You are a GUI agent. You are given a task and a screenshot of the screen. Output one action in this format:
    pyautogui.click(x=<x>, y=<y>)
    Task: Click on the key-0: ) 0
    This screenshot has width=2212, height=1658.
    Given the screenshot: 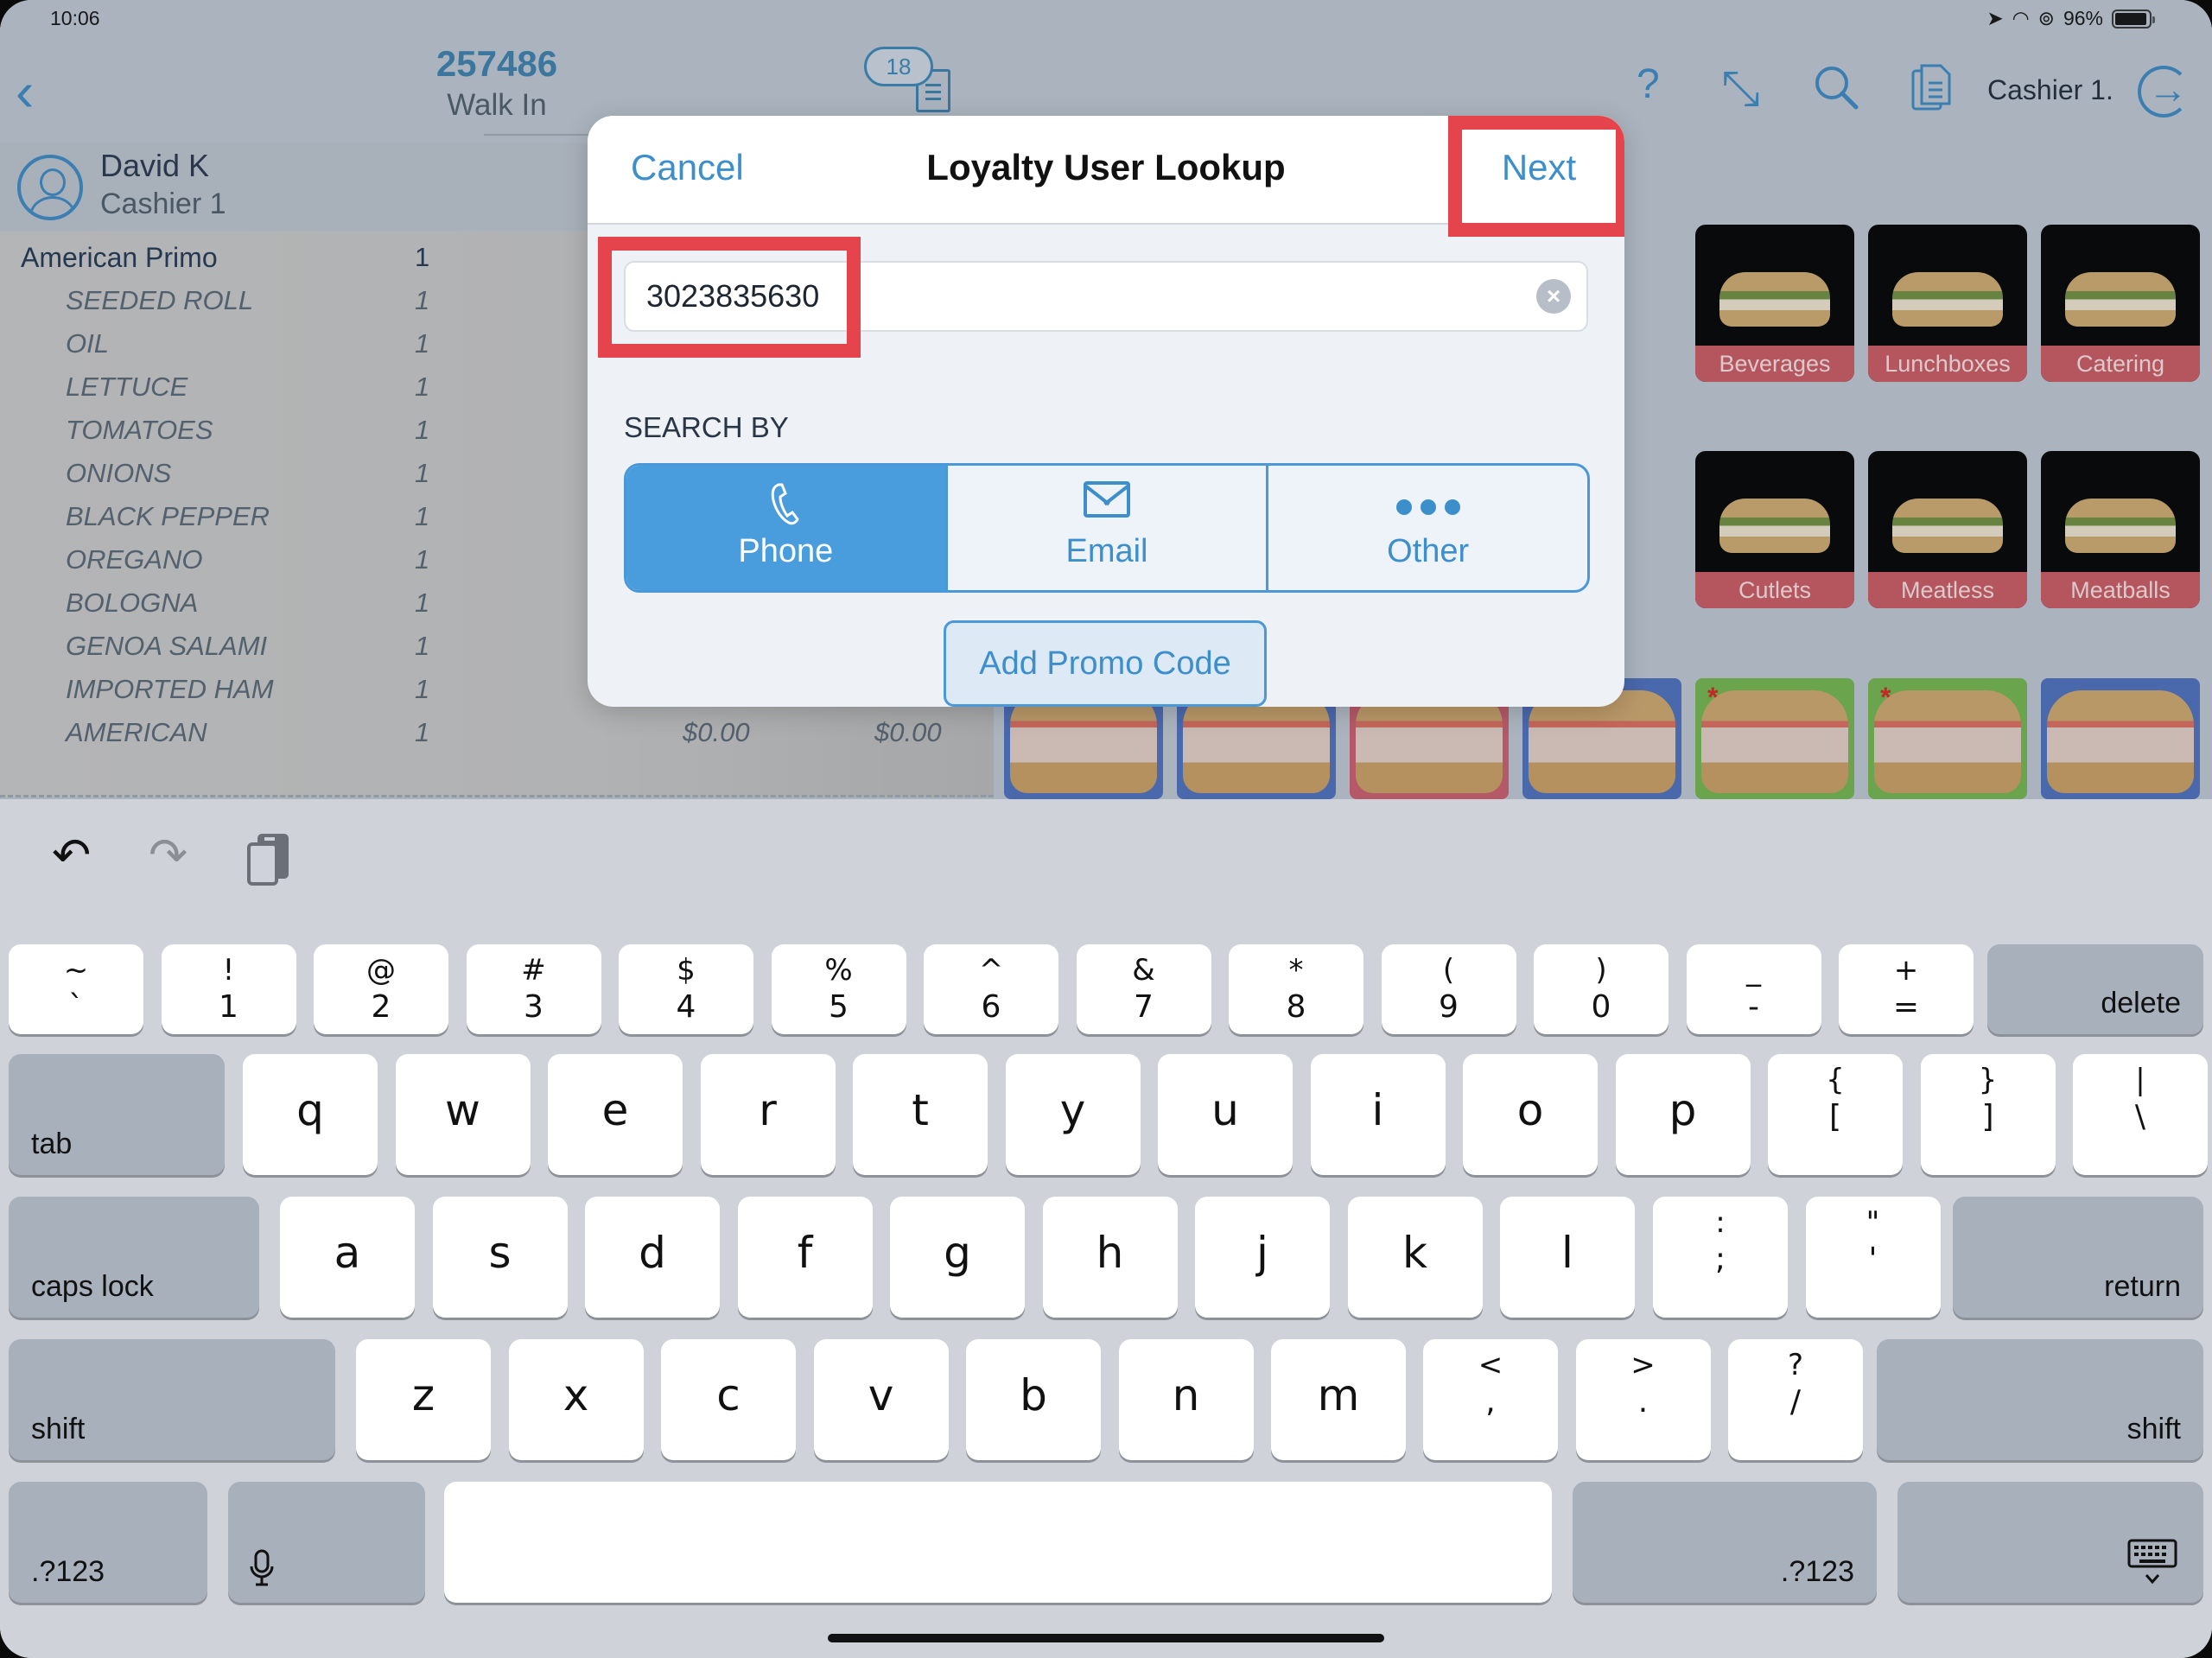 What is the action you would take?
    pyautogui.click(x=1601, y=989)
    